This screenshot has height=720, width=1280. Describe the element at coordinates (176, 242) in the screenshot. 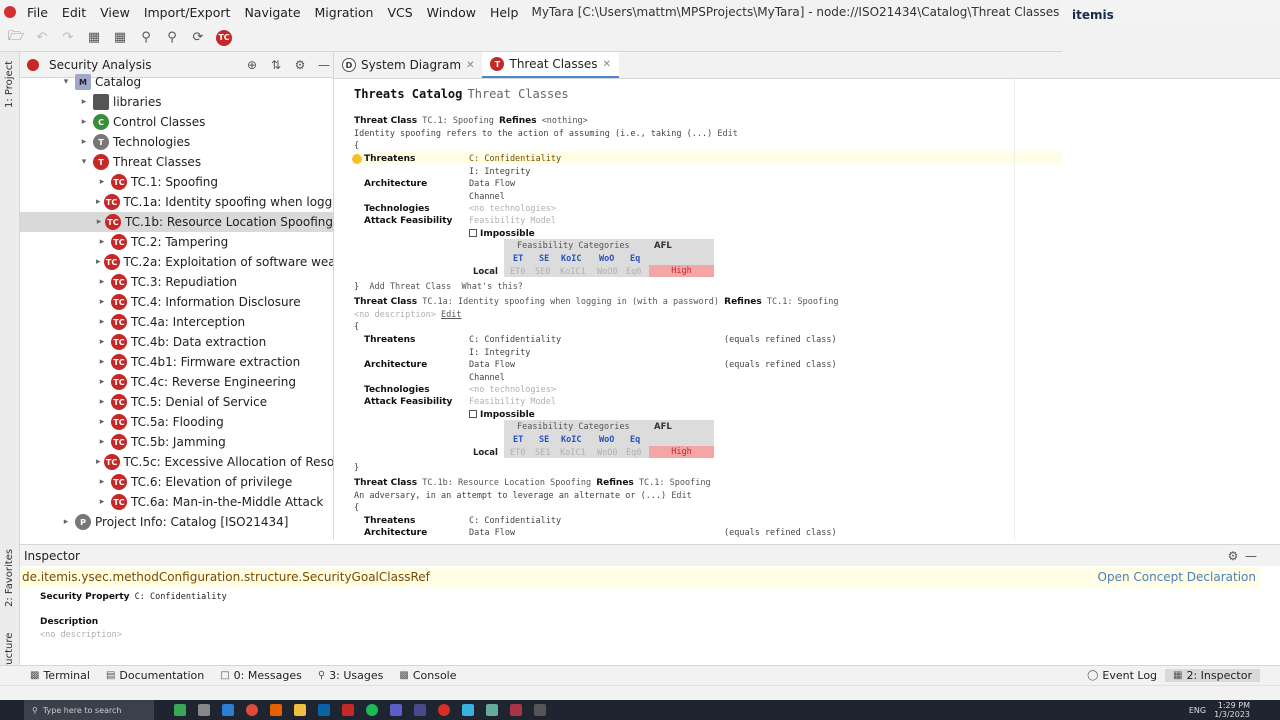

I see `tree-item: ▸ TC TC.2: Tampering` at that location.